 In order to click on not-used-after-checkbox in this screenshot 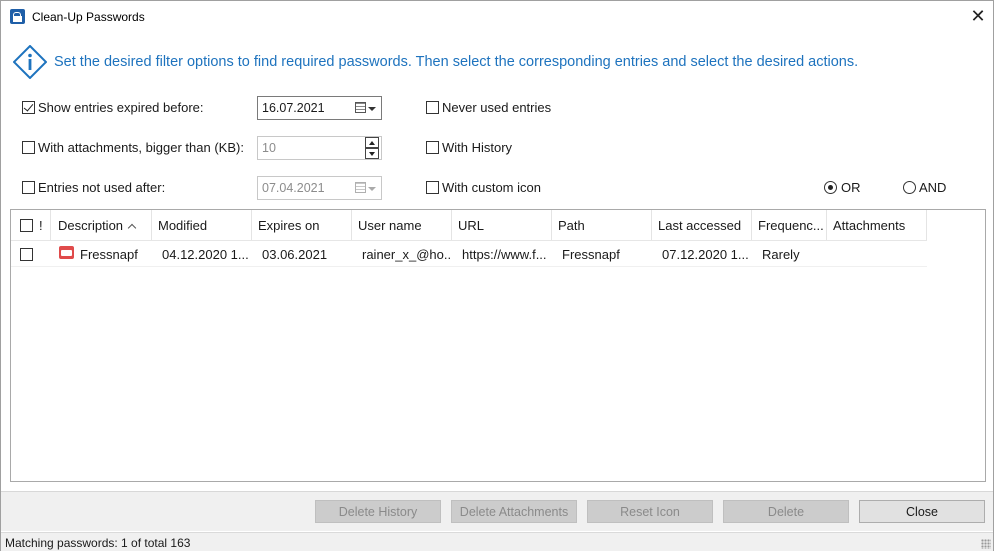, I will do `click(28, 187)`.